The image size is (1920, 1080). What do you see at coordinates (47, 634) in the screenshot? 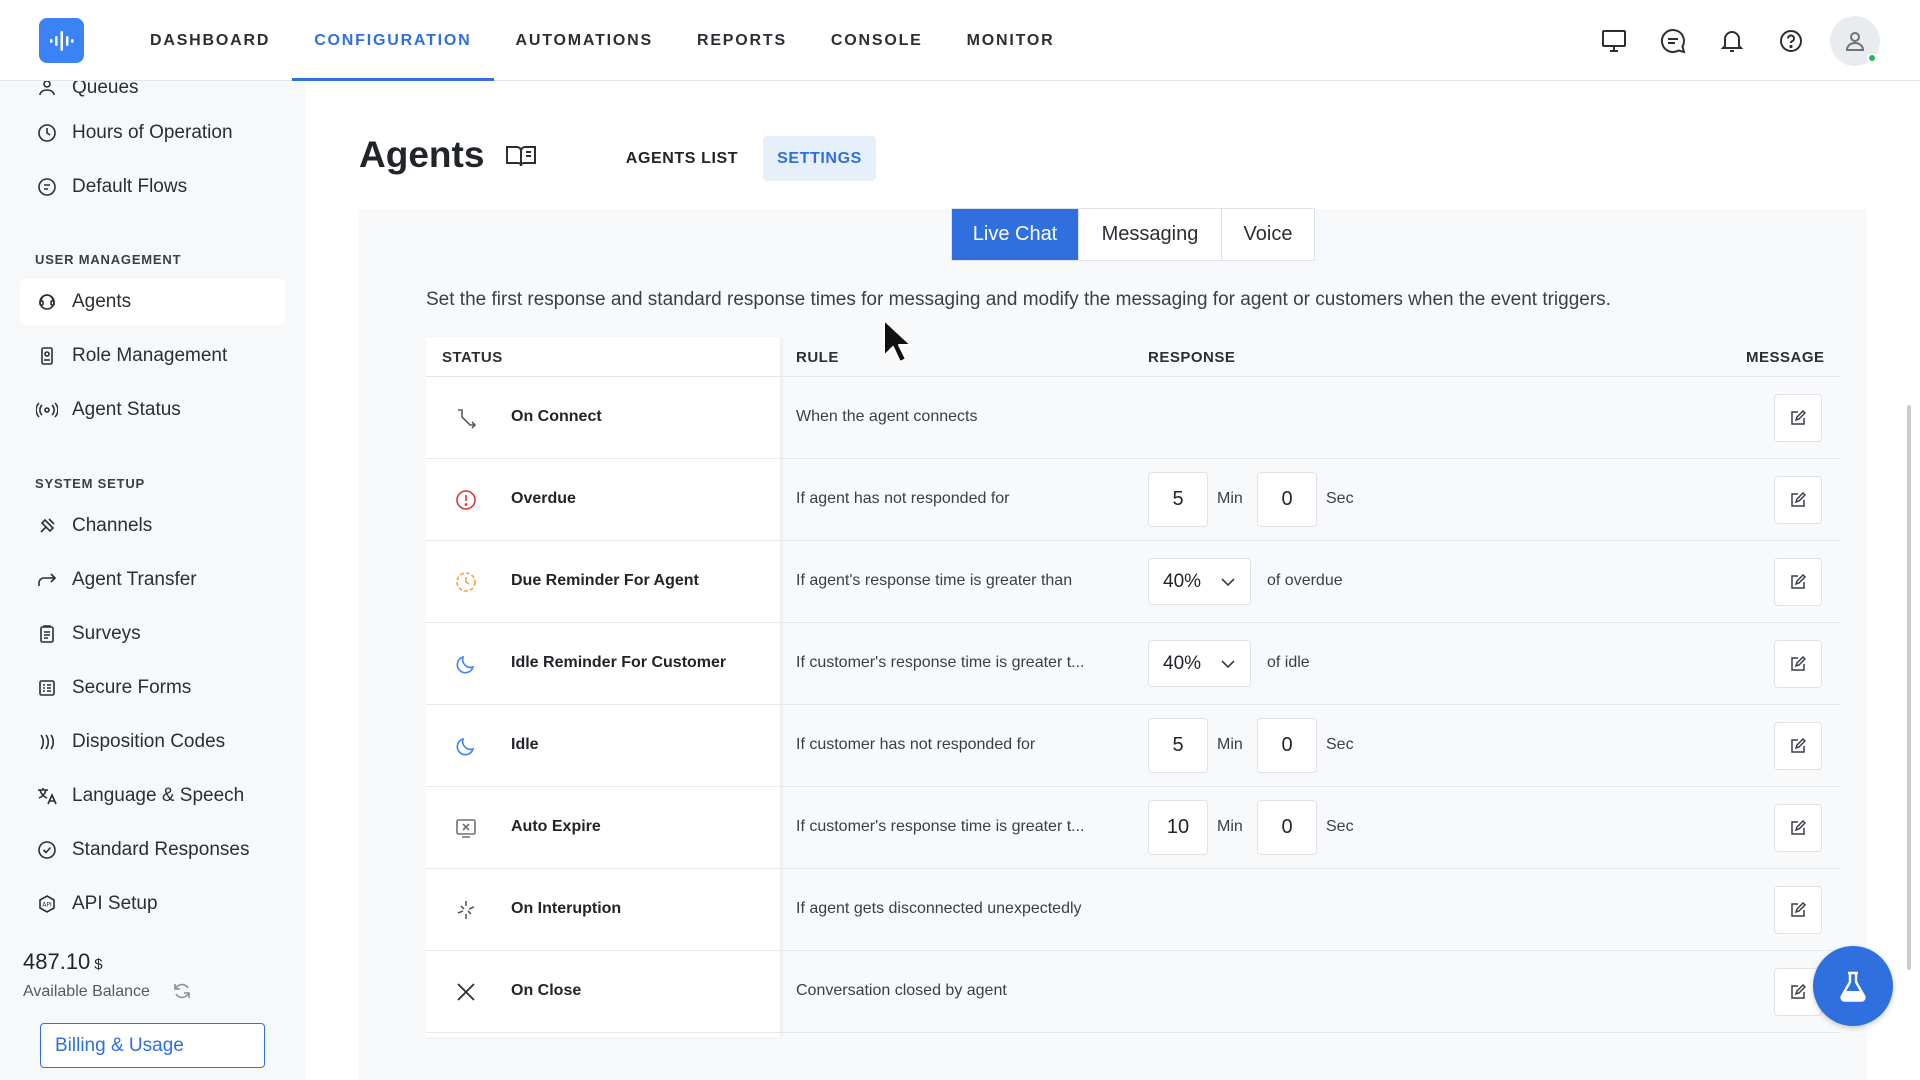
I see `clipboard-icon` at bounding box center [47, 634].